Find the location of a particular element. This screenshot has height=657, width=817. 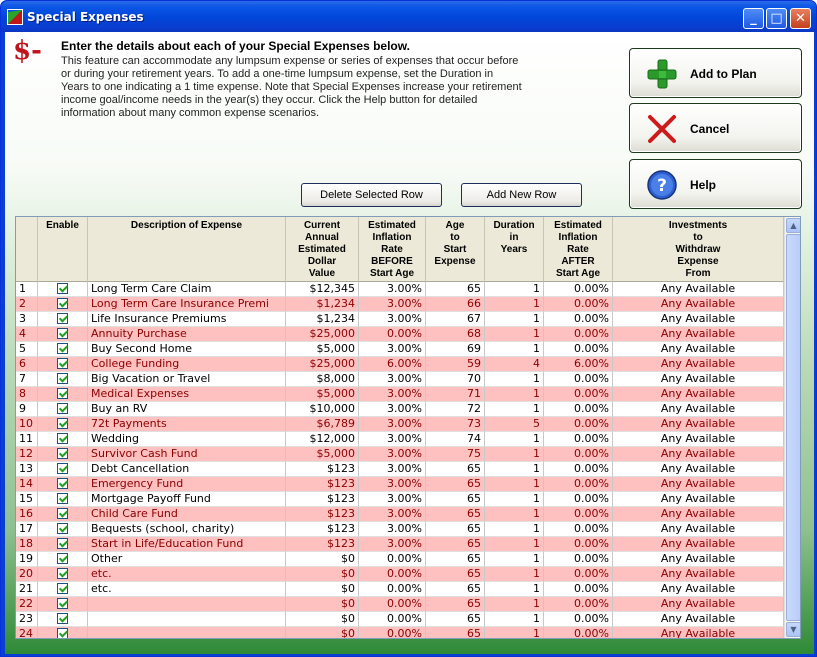

column-header-inflation-before: Estimated Inflation Rate BEFORE Start Age is located at coordinates (392, 249).